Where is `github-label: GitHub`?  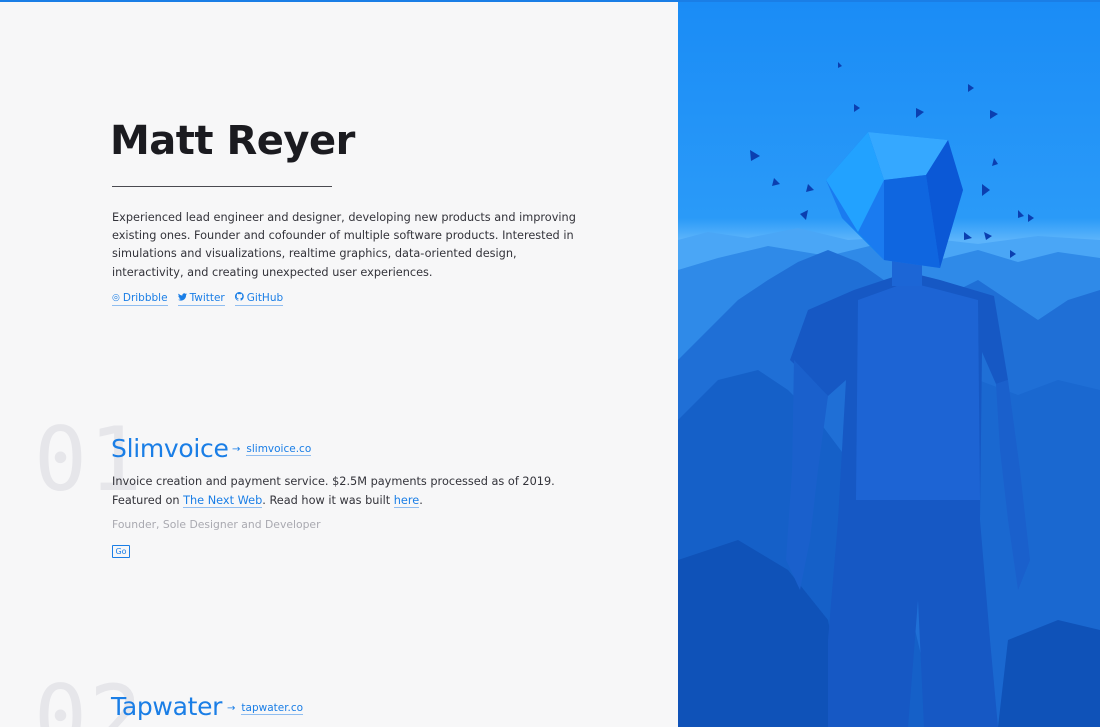 github-label: GitHub is located at coordinates (265, 298).